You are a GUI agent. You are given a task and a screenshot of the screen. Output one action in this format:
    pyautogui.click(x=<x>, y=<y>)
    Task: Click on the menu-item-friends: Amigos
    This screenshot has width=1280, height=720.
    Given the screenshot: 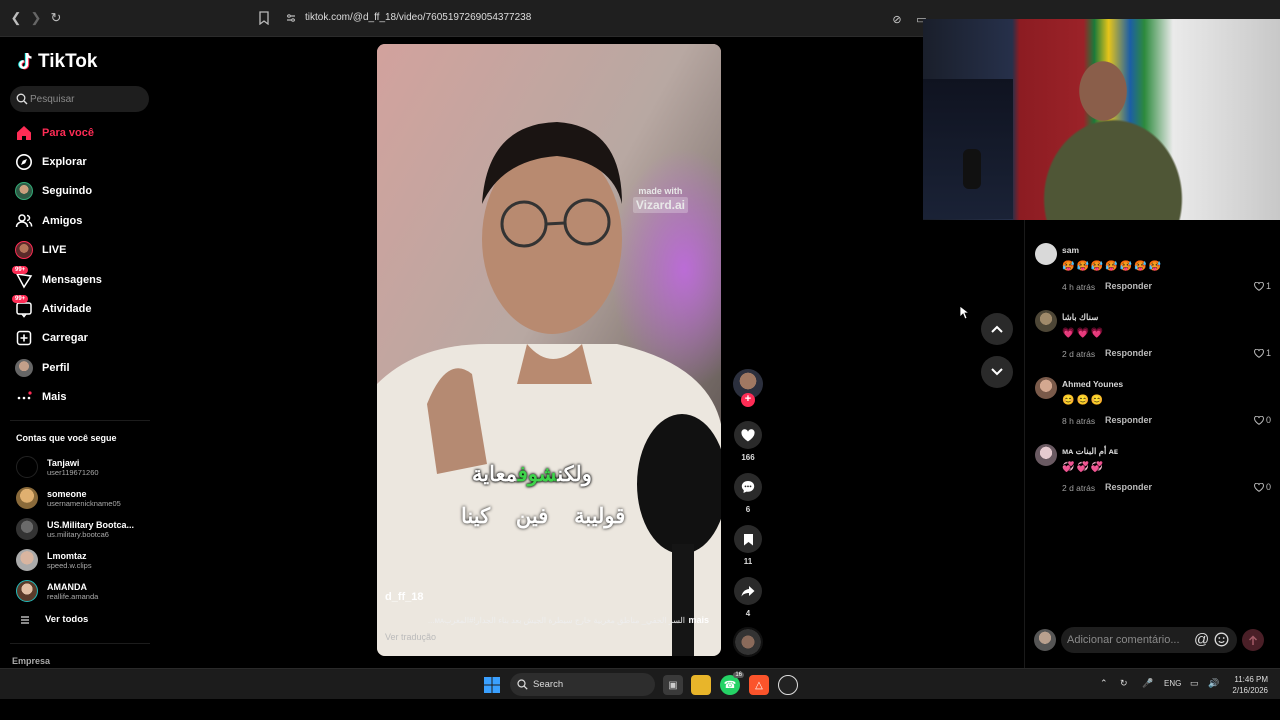 What is the action you would take?
    pyautogui.click(x=84, y=221)
    